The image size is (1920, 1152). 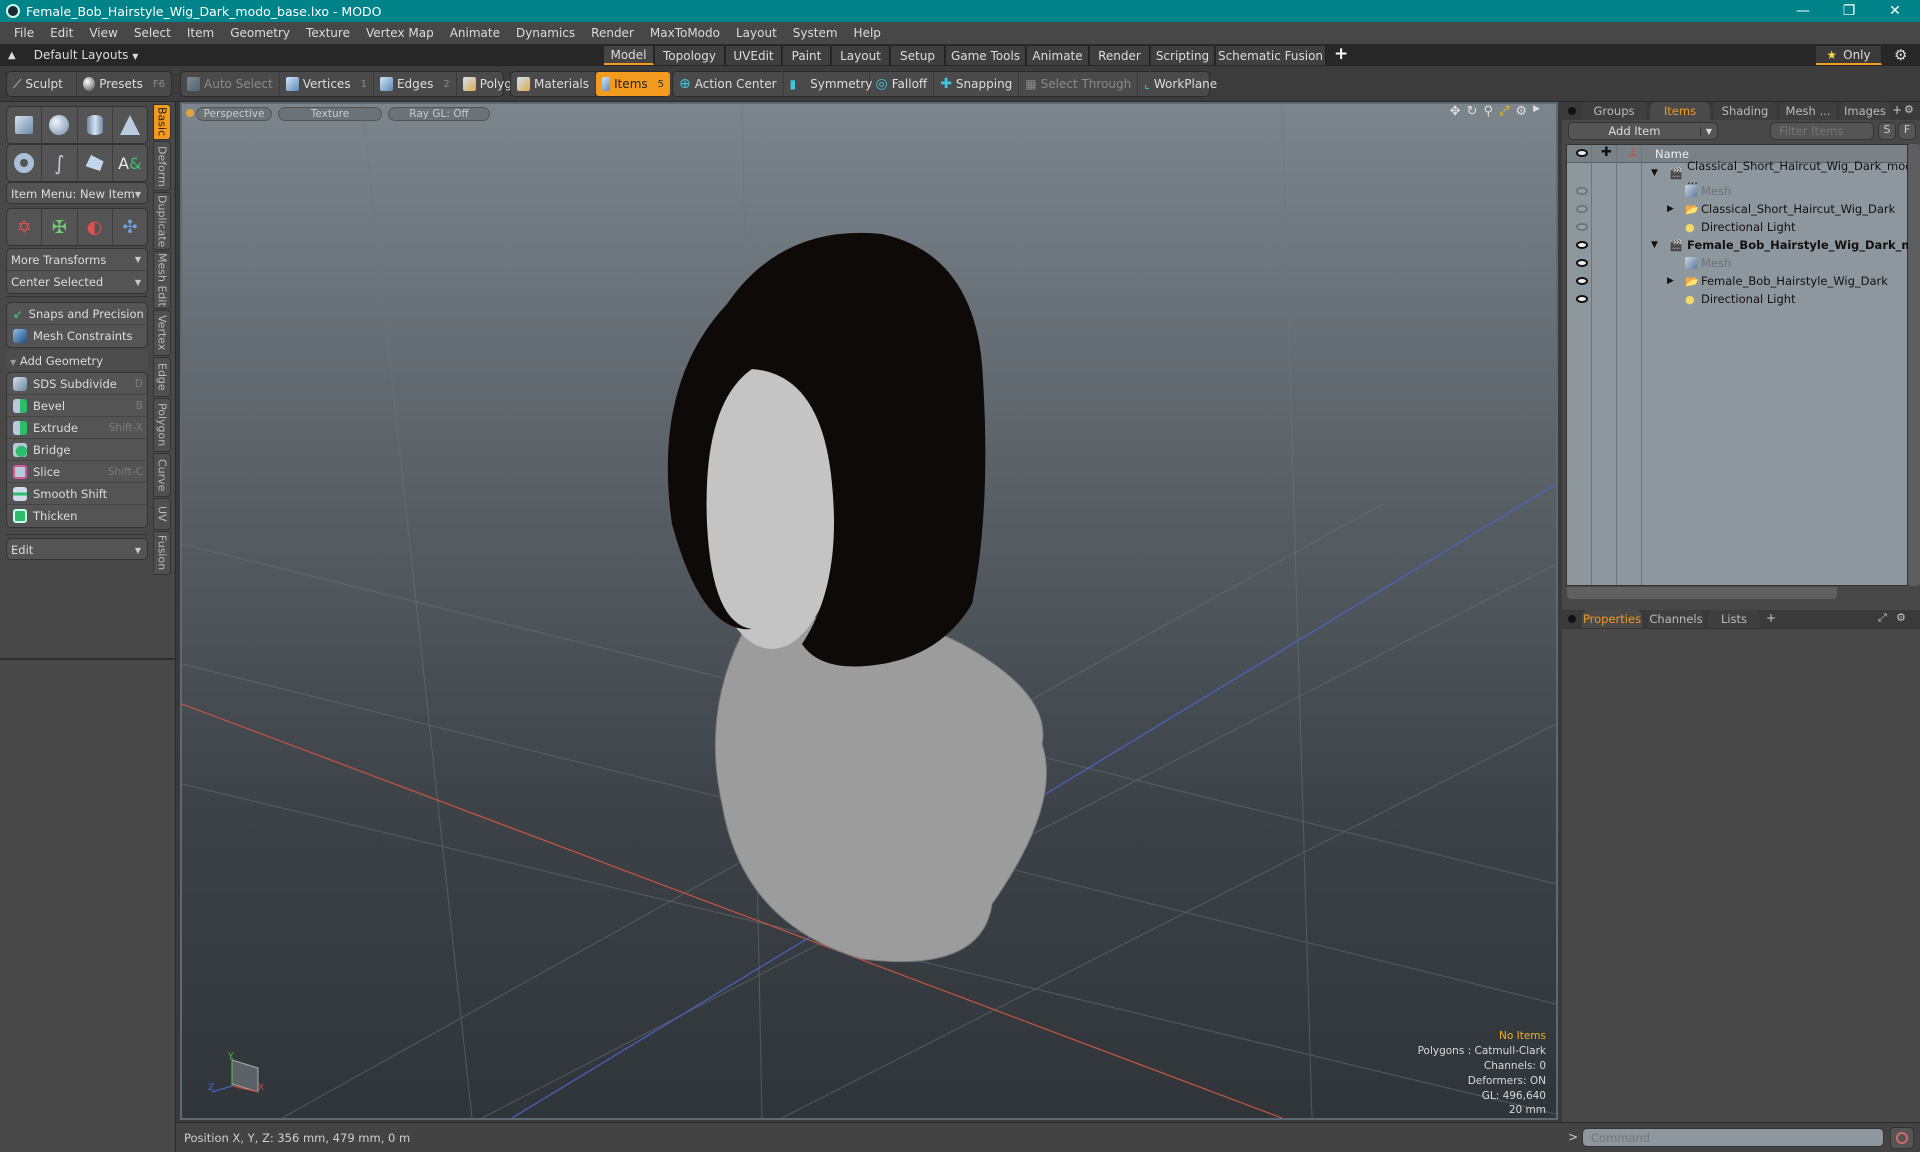 I want to click on orbit-icon: ↻, so click(x=1472, y=111).